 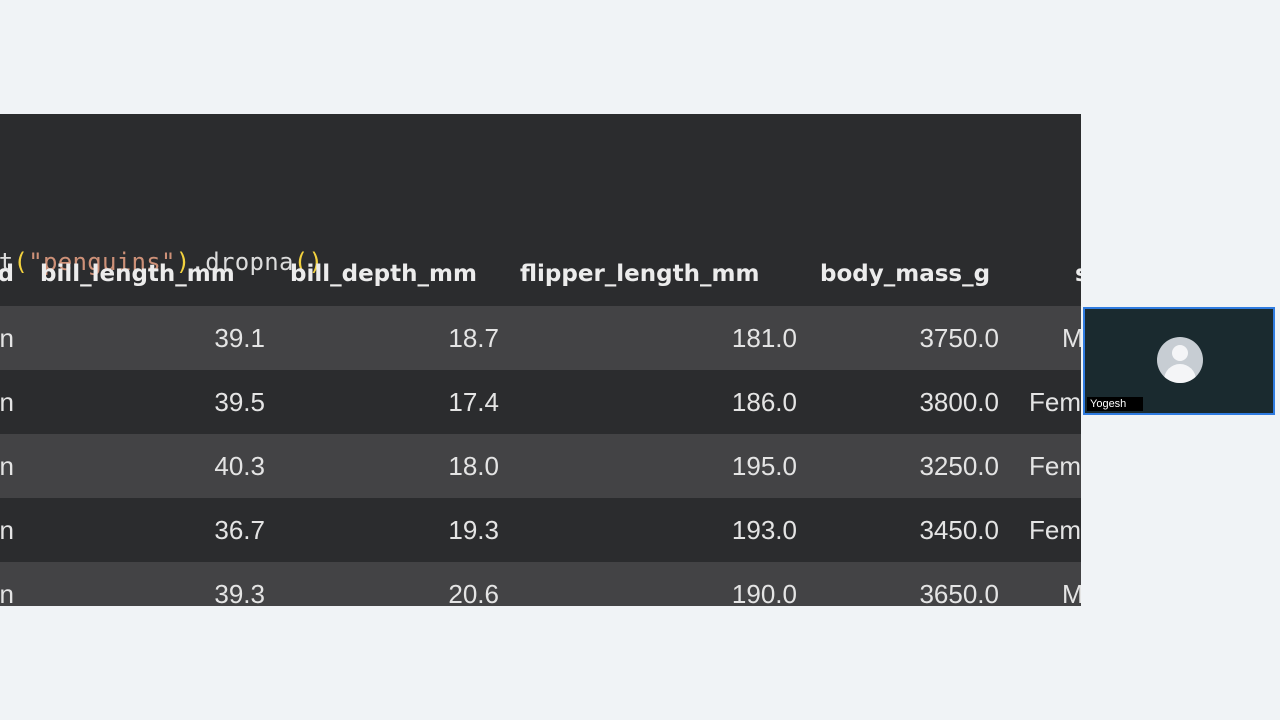 I want to click on table-row: n 36.7 19.3 193.0 3450.0 Fem, so click(x=540, y=530).